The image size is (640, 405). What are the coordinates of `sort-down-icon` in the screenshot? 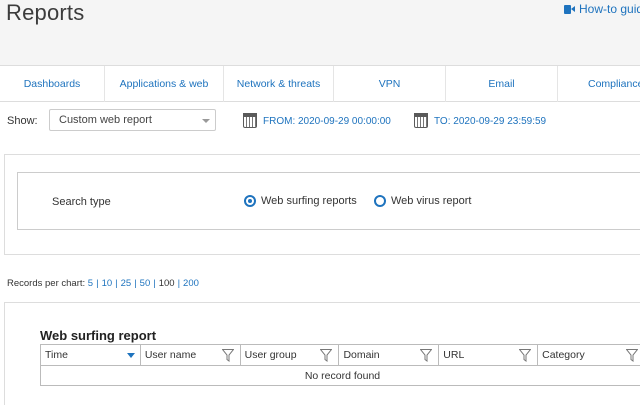 It's located at (130, 355).